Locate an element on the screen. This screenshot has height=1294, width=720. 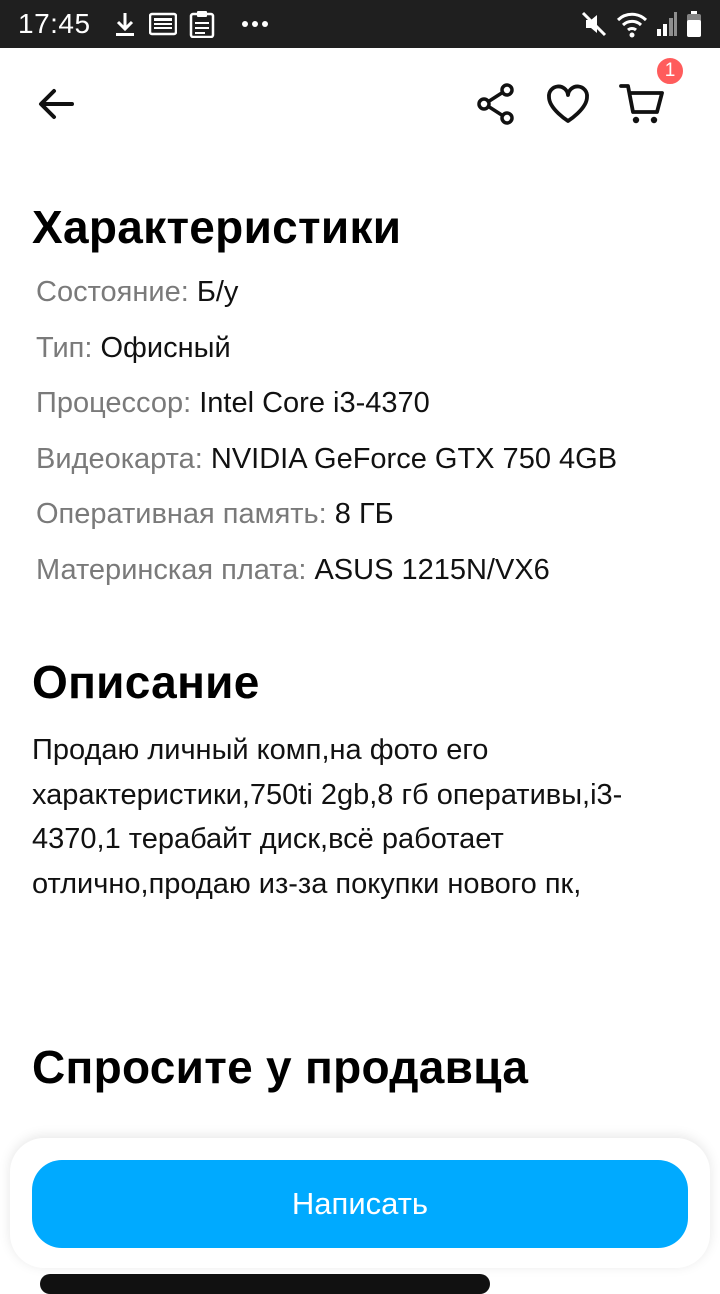
arrow-left-icon is located at coordinates (56, 104).